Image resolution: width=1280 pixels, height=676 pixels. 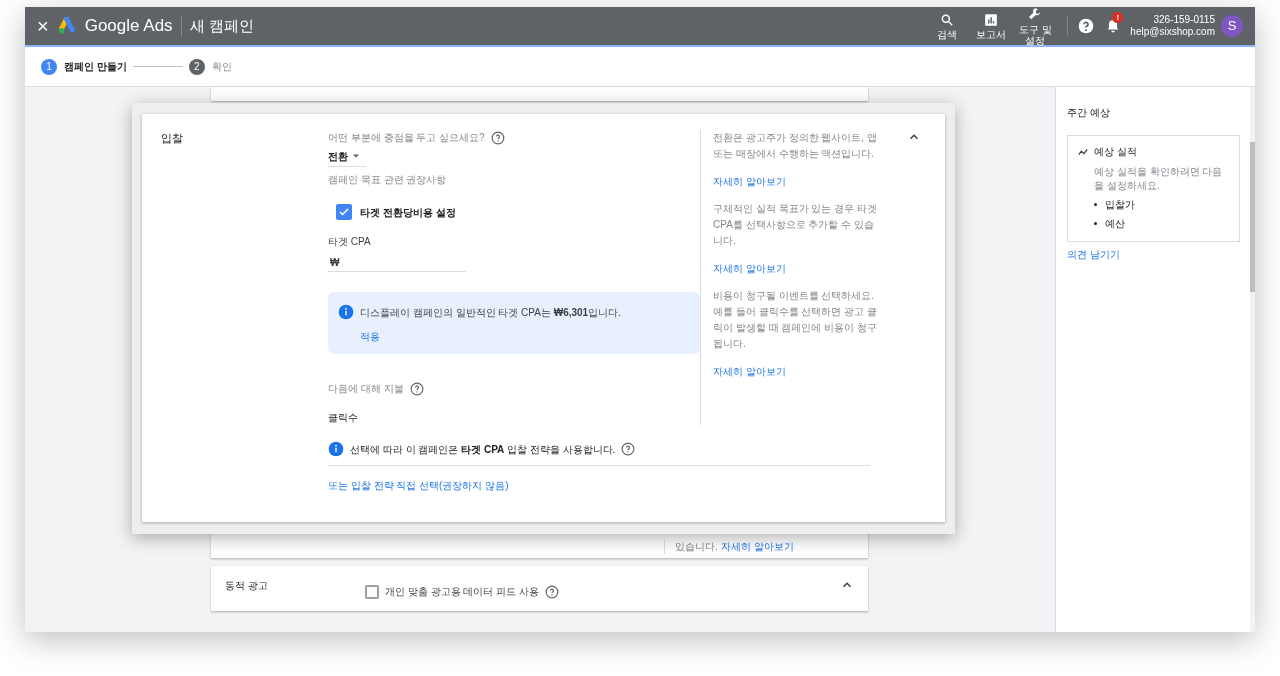 What do you see at coordinates (221, 67) in the screenshot?
I see `step-label: 확인` at bounding box center [221, 67].